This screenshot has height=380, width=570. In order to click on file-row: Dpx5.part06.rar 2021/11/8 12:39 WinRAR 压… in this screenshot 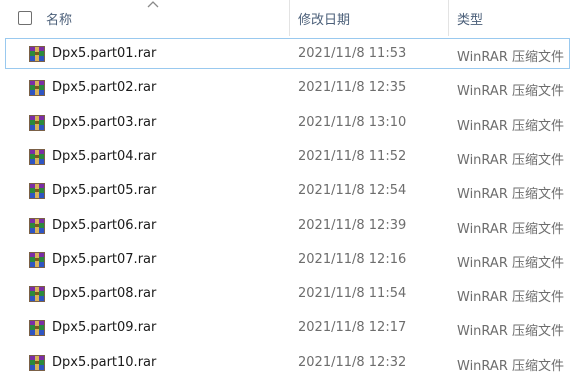, I will do `click(285, 226)`.